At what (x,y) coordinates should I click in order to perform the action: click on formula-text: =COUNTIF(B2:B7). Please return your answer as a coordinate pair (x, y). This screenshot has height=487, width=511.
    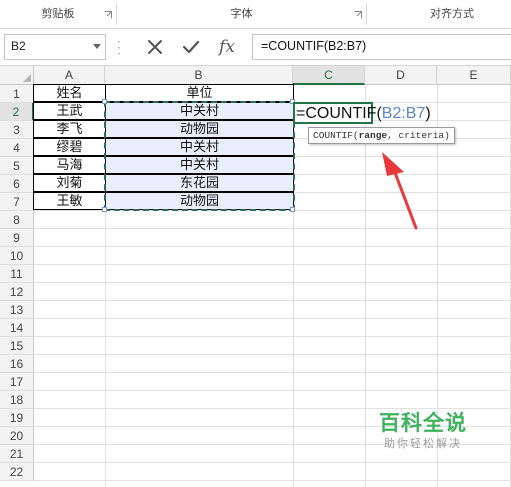
    Looking at the image, I should click on (314, 46).